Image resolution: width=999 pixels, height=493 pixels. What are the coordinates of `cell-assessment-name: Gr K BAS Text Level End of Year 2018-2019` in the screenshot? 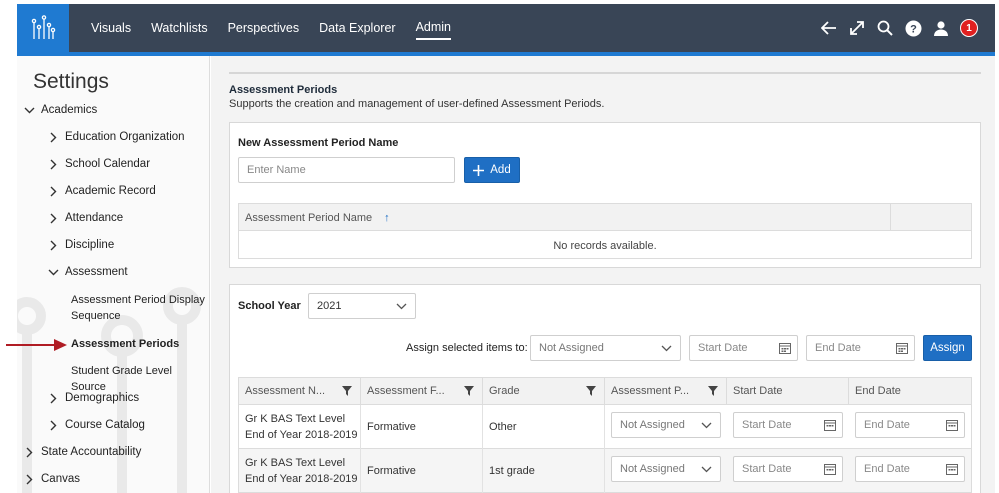 It's located at (300, 471).